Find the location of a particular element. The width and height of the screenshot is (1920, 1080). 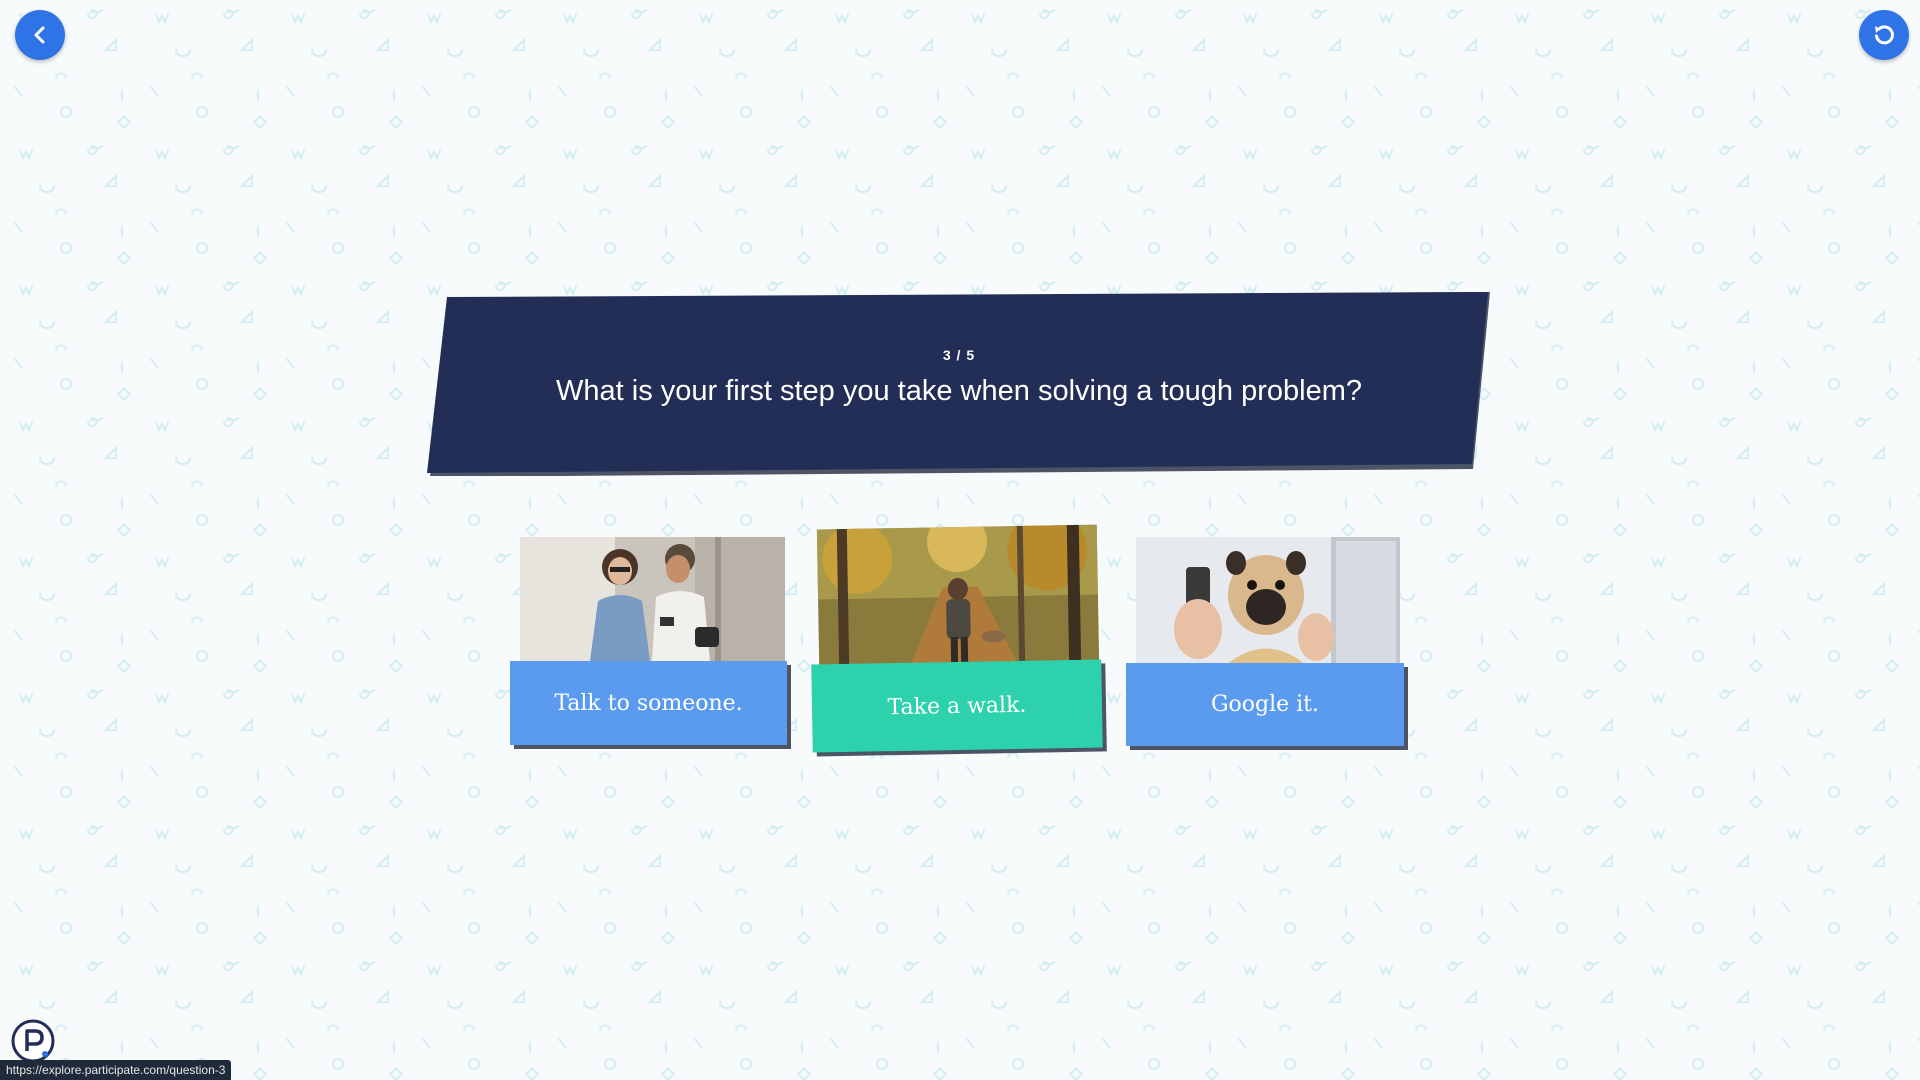

question-counter: 3 / 5 is located at coordinates (959, 354).